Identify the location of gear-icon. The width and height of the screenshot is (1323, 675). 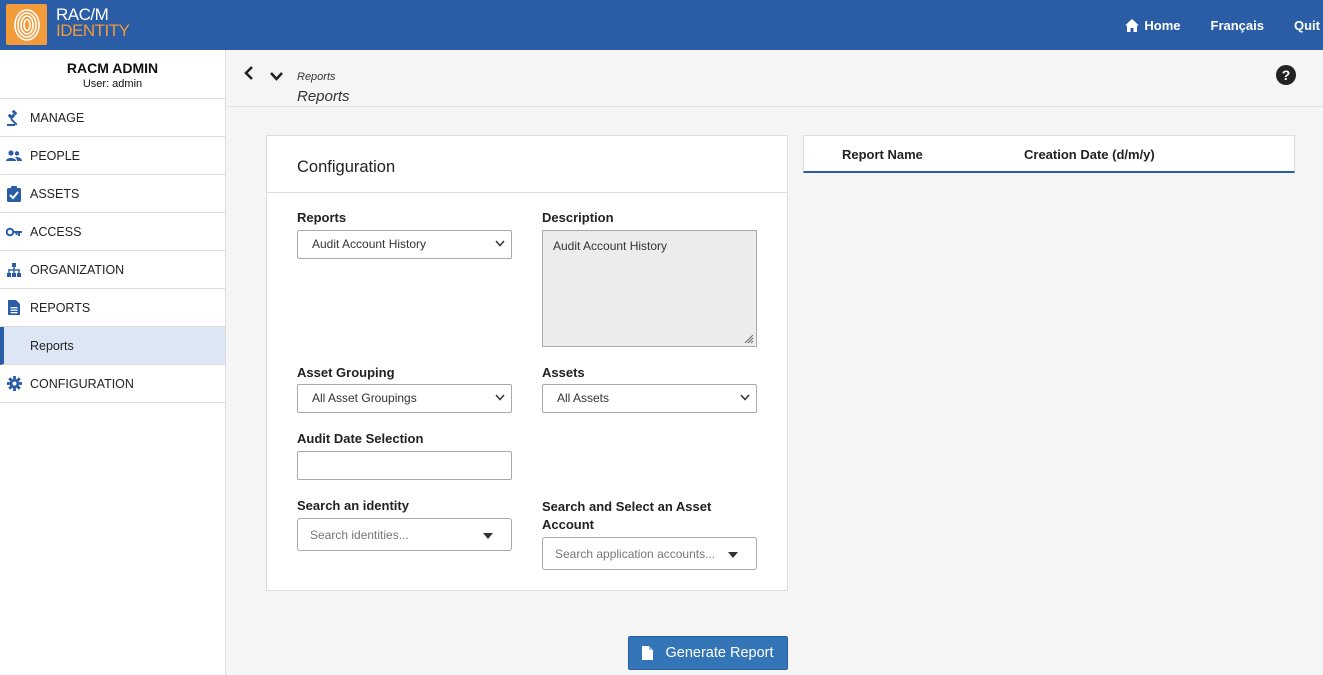
(14, 384).